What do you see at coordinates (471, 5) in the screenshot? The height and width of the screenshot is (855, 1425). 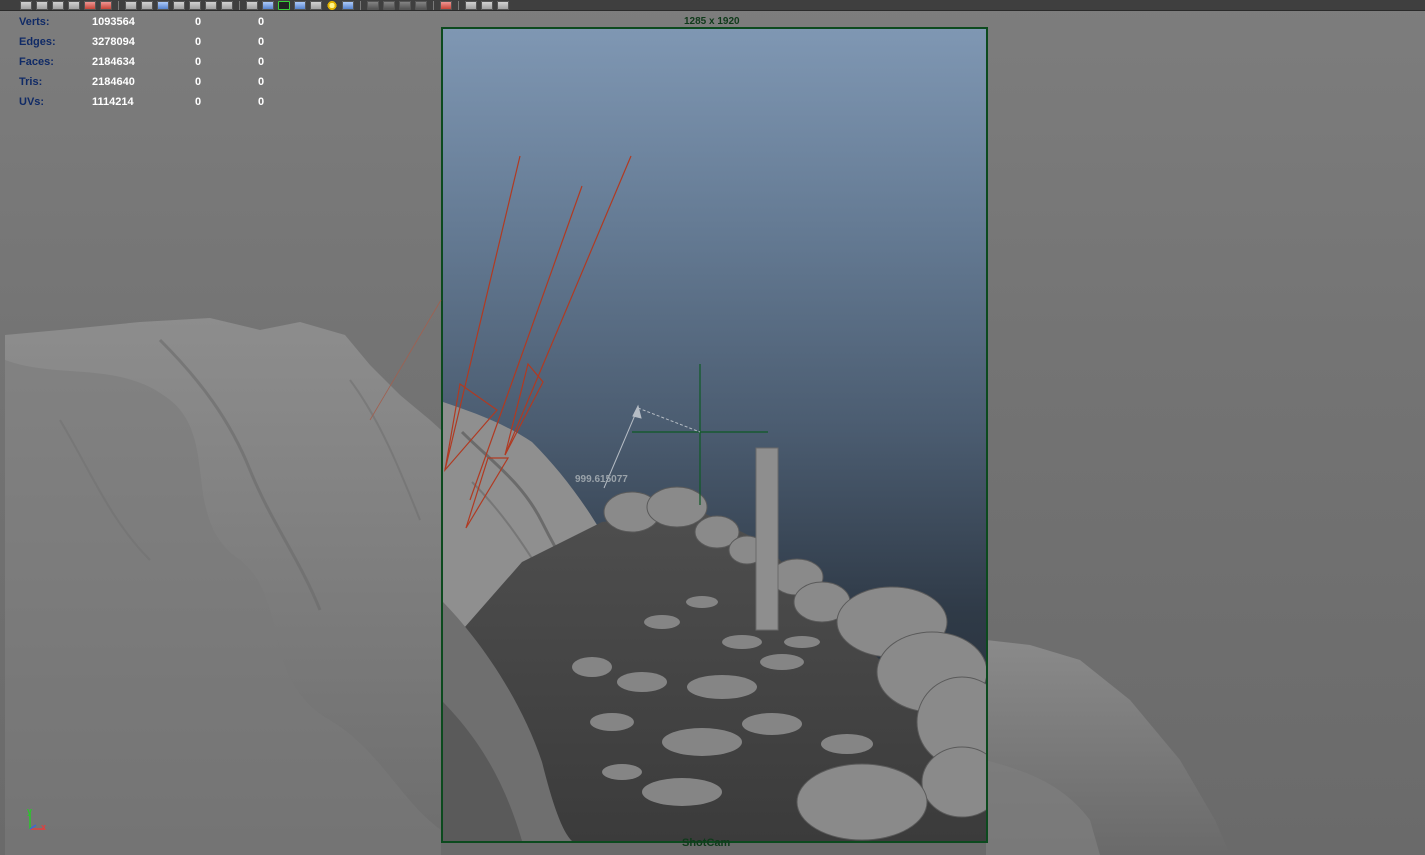 I see `xray-joints-icon` at bounding box center [471, 5].